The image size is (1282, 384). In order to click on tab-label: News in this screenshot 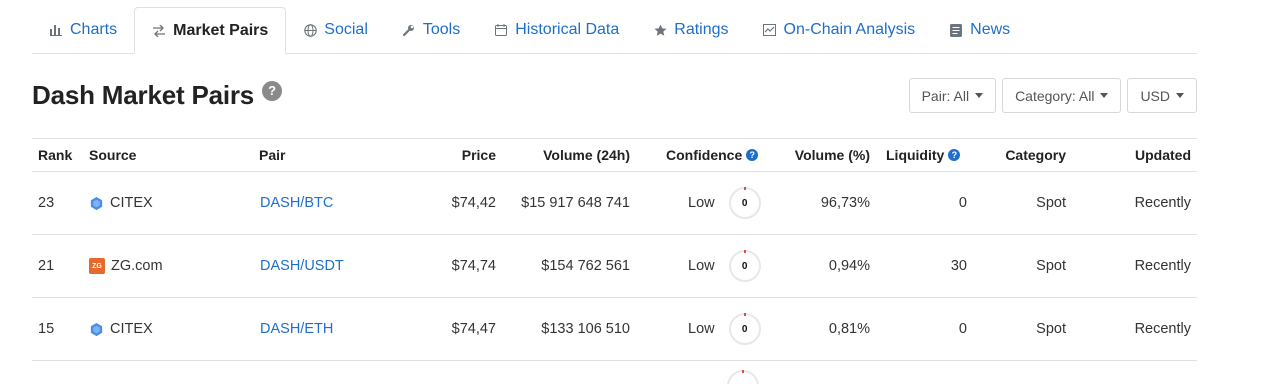, I will do `click(990, 29)`.